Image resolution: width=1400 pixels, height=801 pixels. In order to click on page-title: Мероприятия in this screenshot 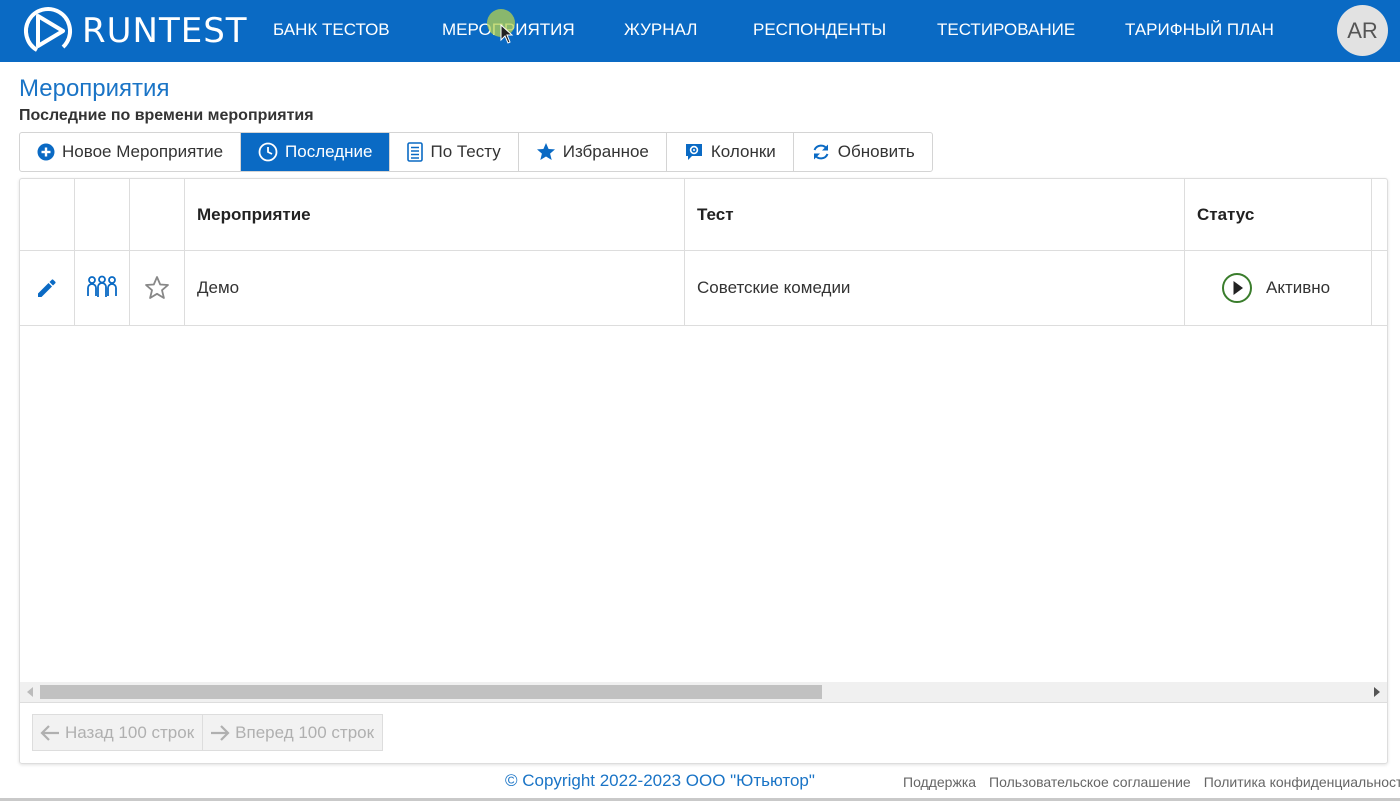, I will do `click(94, 88)`.